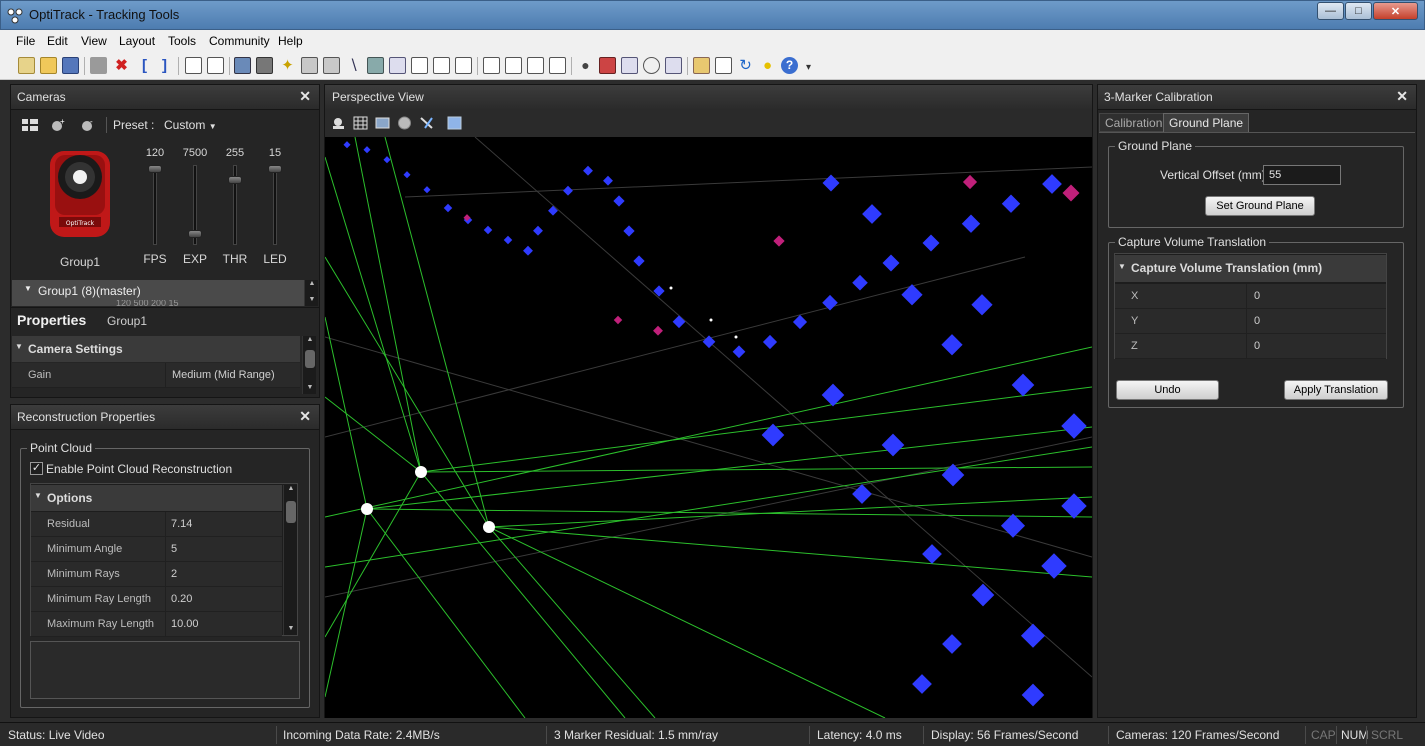 This screenshot has width=1425, height=746. Describe the element at coordinates (331, 65) in the screenshot. I see `tape-icon` at that location.